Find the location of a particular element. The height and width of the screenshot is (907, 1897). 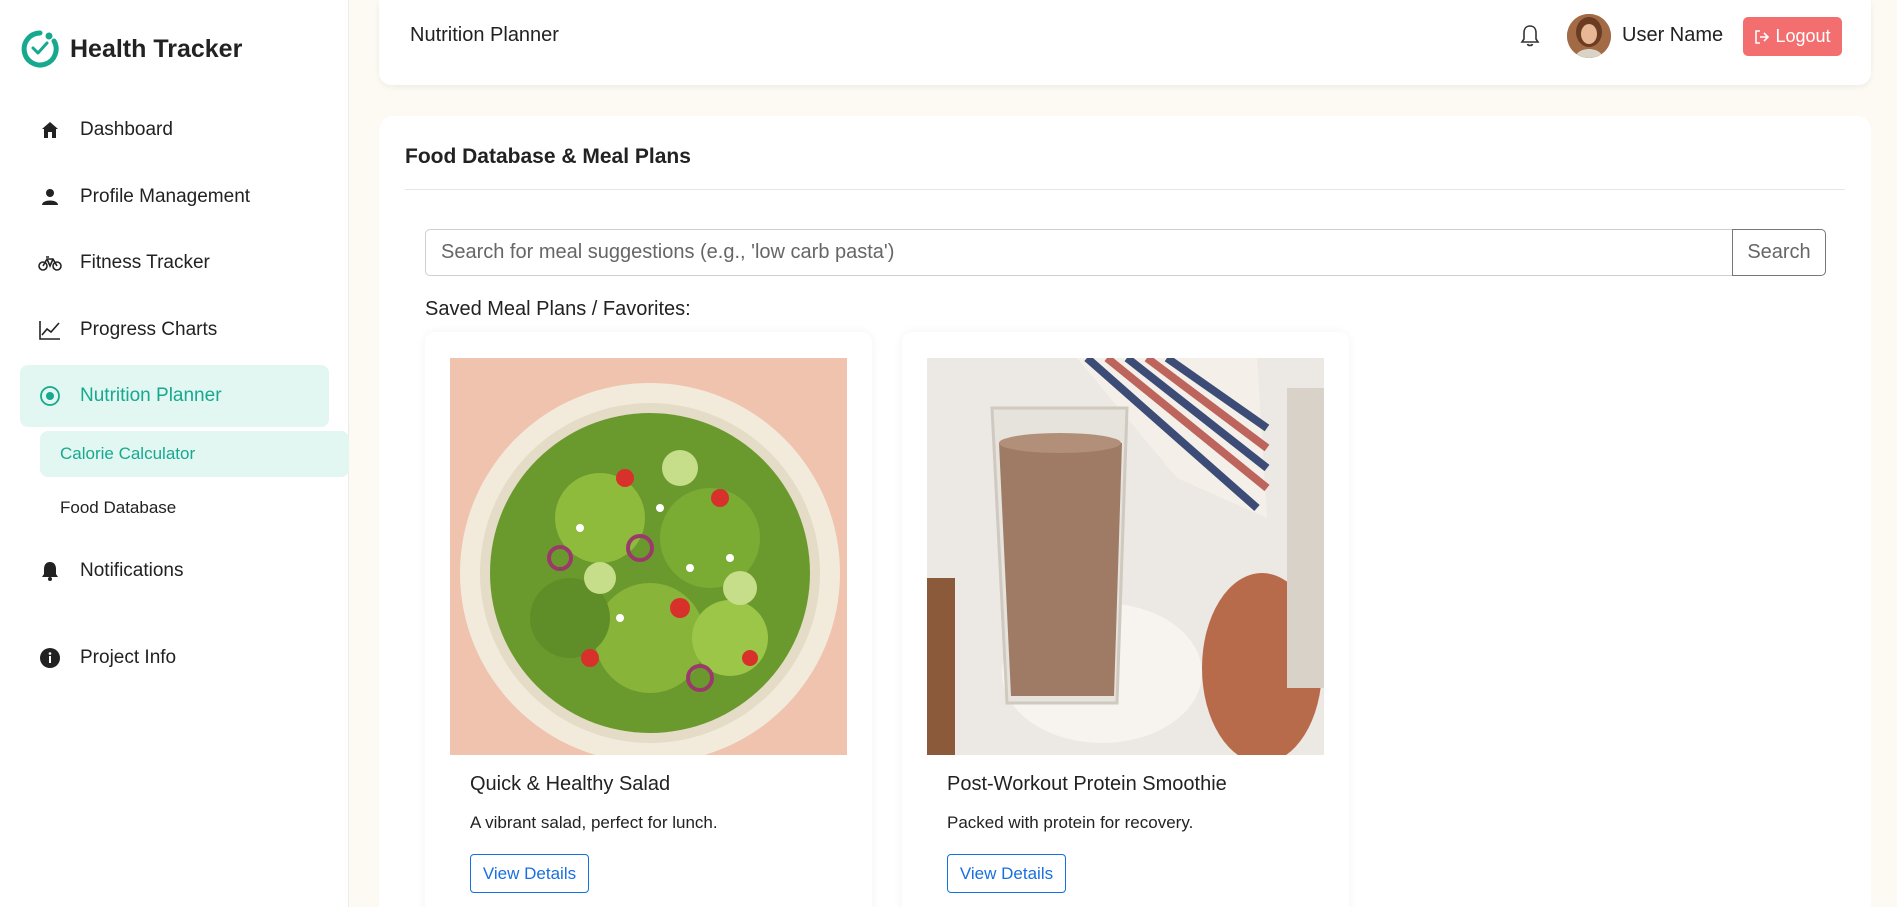

sidebar-item-notifications: Notifications is located at coordinates (174, 571).